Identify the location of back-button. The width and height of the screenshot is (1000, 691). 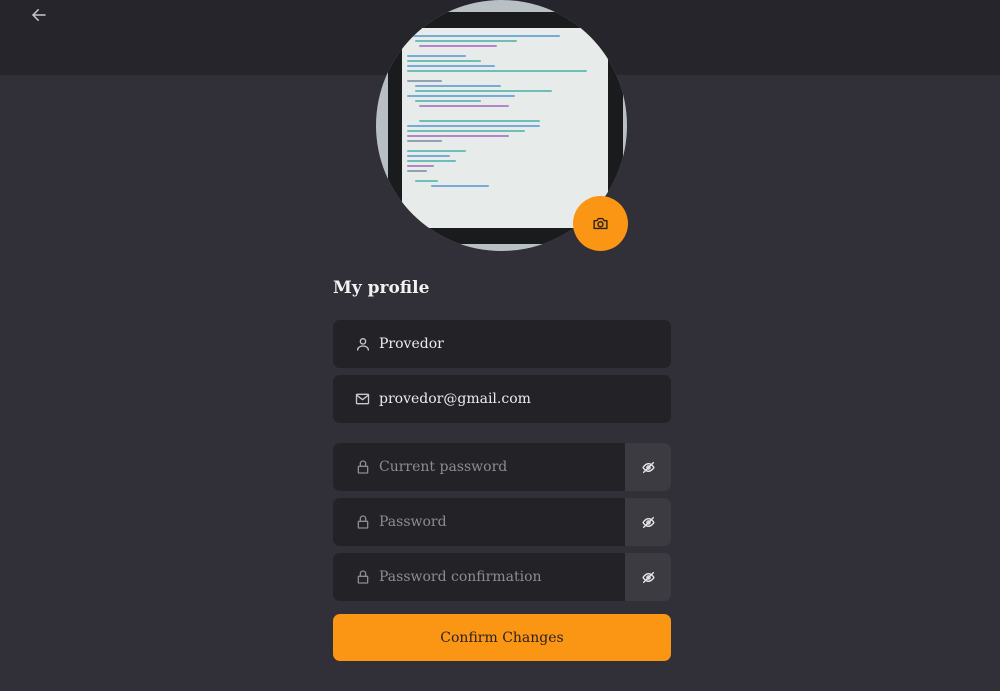
(39, 15).